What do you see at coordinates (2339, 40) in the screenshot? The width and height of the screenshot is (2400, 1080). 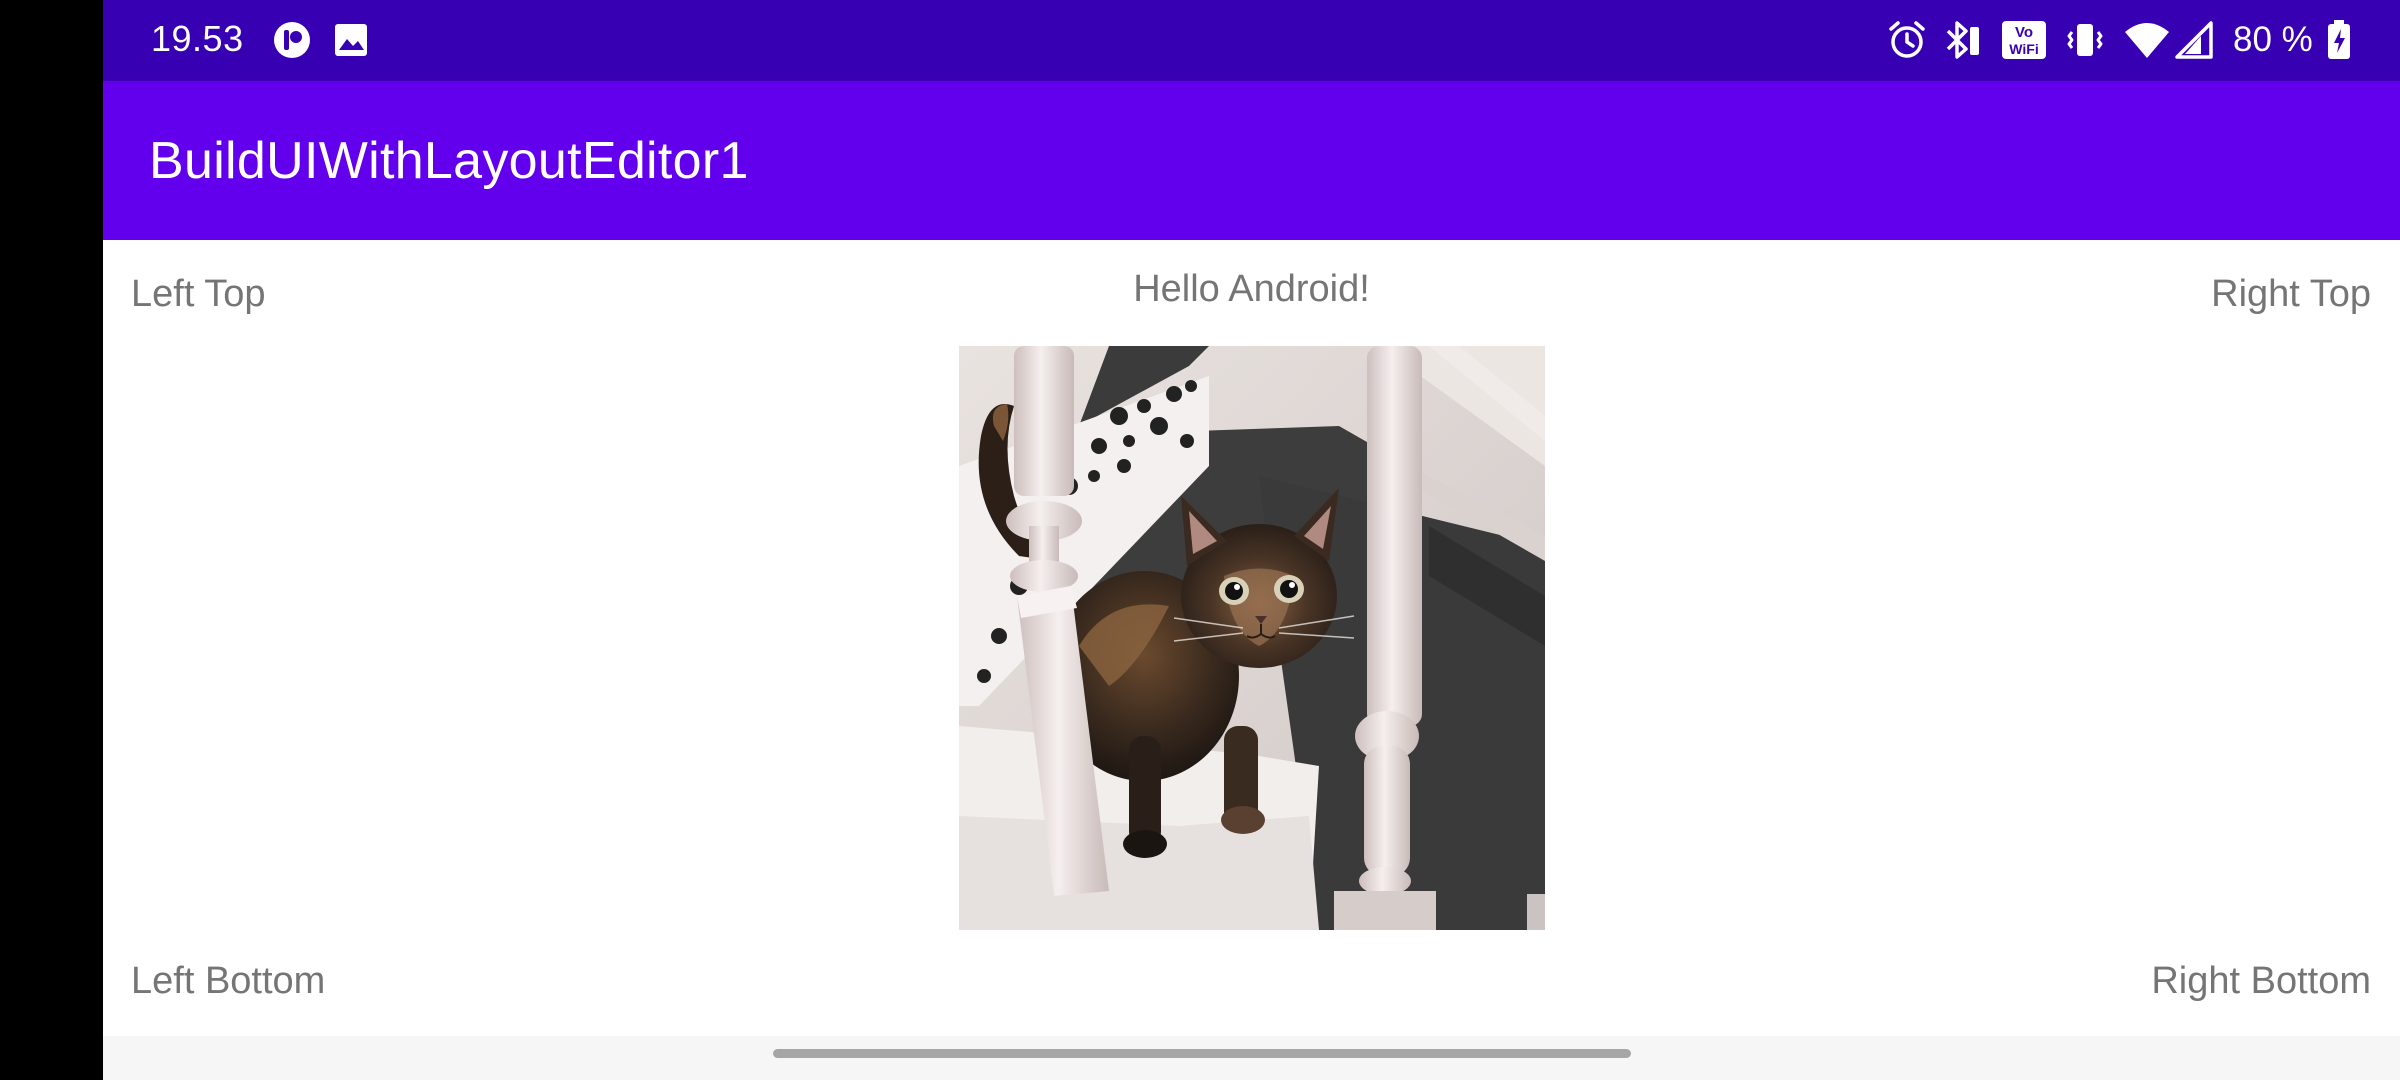 I see `battery-charging-icon` at bounding box center [2339, 40].